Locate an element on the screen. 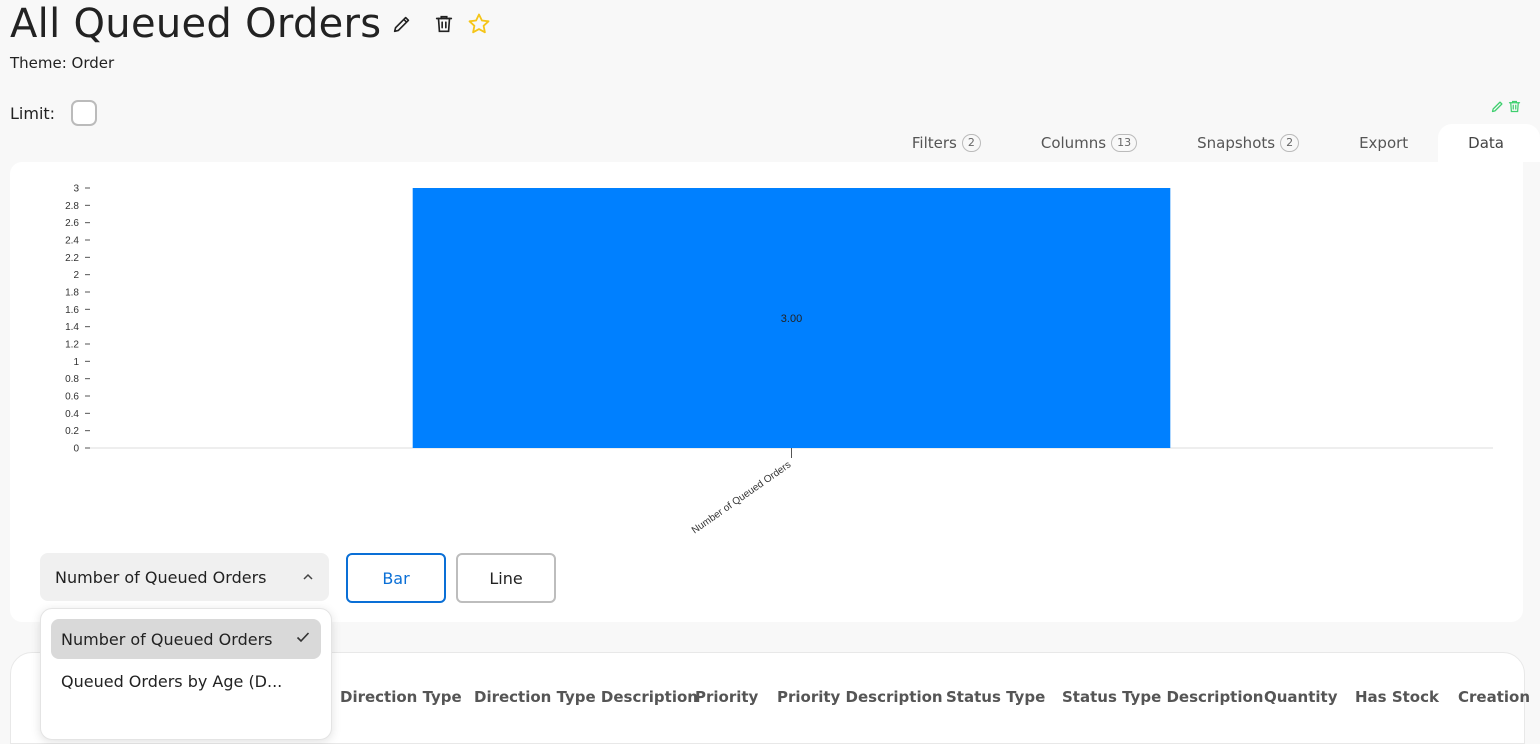 The height and width of the screenshot is (744, 1540). y-tick-label: 2 is located at coordinates (76, 275).